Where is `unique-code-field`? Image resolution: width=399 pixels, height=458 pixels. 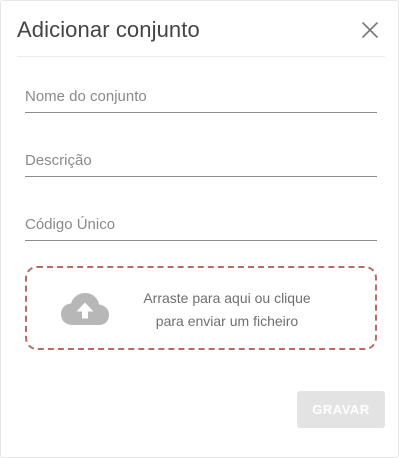 unique-code-field is located at coordinates (201, 225).